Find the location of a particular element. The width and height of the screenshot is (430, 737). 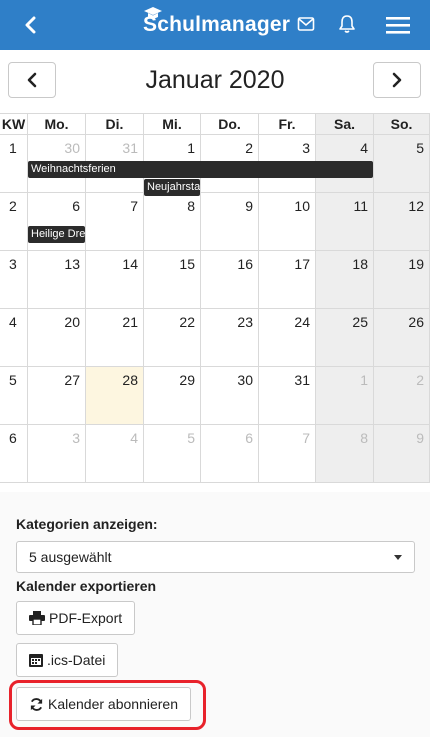

day-number: 11 is located at coordinates (360, 206).